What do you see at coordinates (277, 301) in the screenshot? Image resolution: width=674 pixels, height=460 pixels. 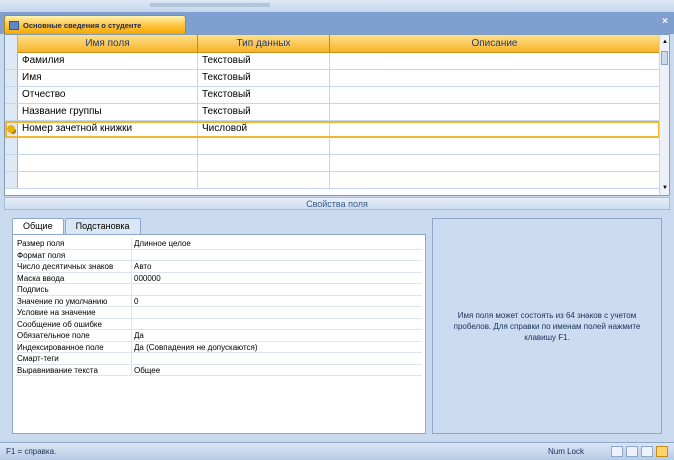 I see `property-value: 0` at bounding box center [277, 301].